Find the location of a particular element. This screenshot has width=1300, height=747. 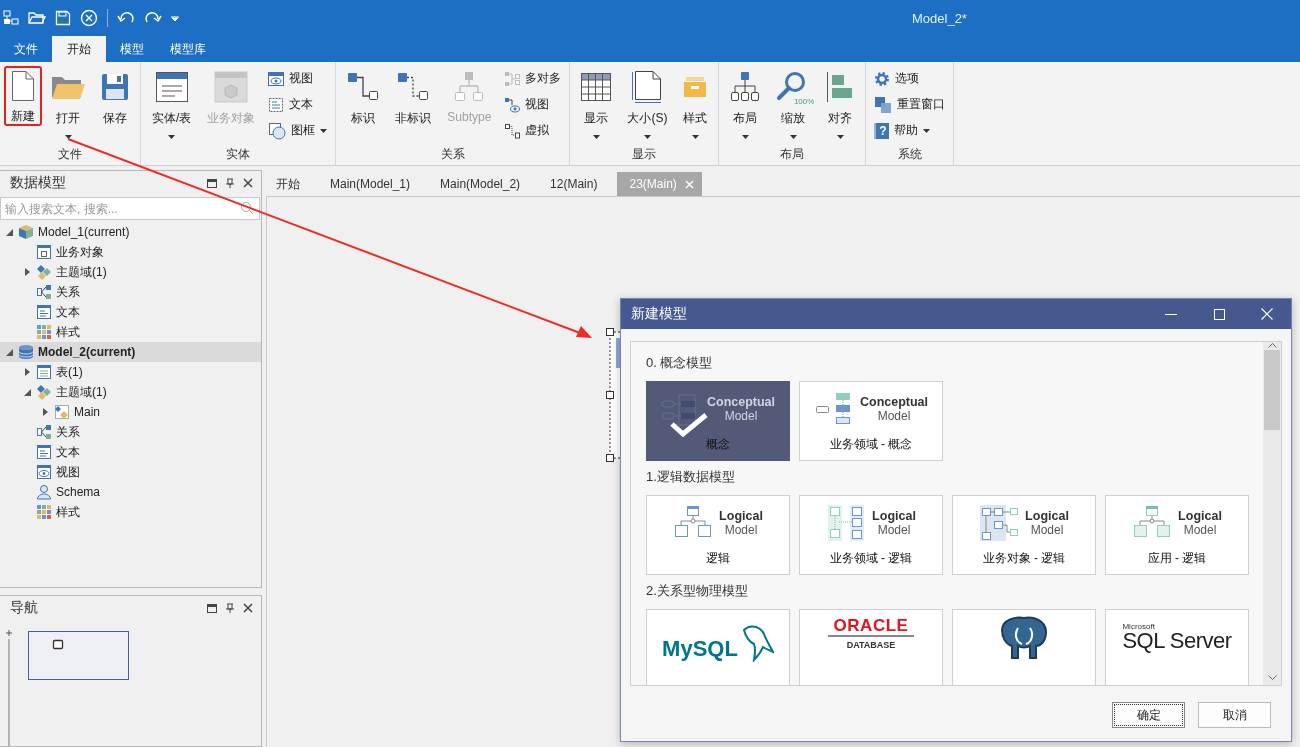

model-card: Logical Model 逻辑 is located at coordinates (718, 535).